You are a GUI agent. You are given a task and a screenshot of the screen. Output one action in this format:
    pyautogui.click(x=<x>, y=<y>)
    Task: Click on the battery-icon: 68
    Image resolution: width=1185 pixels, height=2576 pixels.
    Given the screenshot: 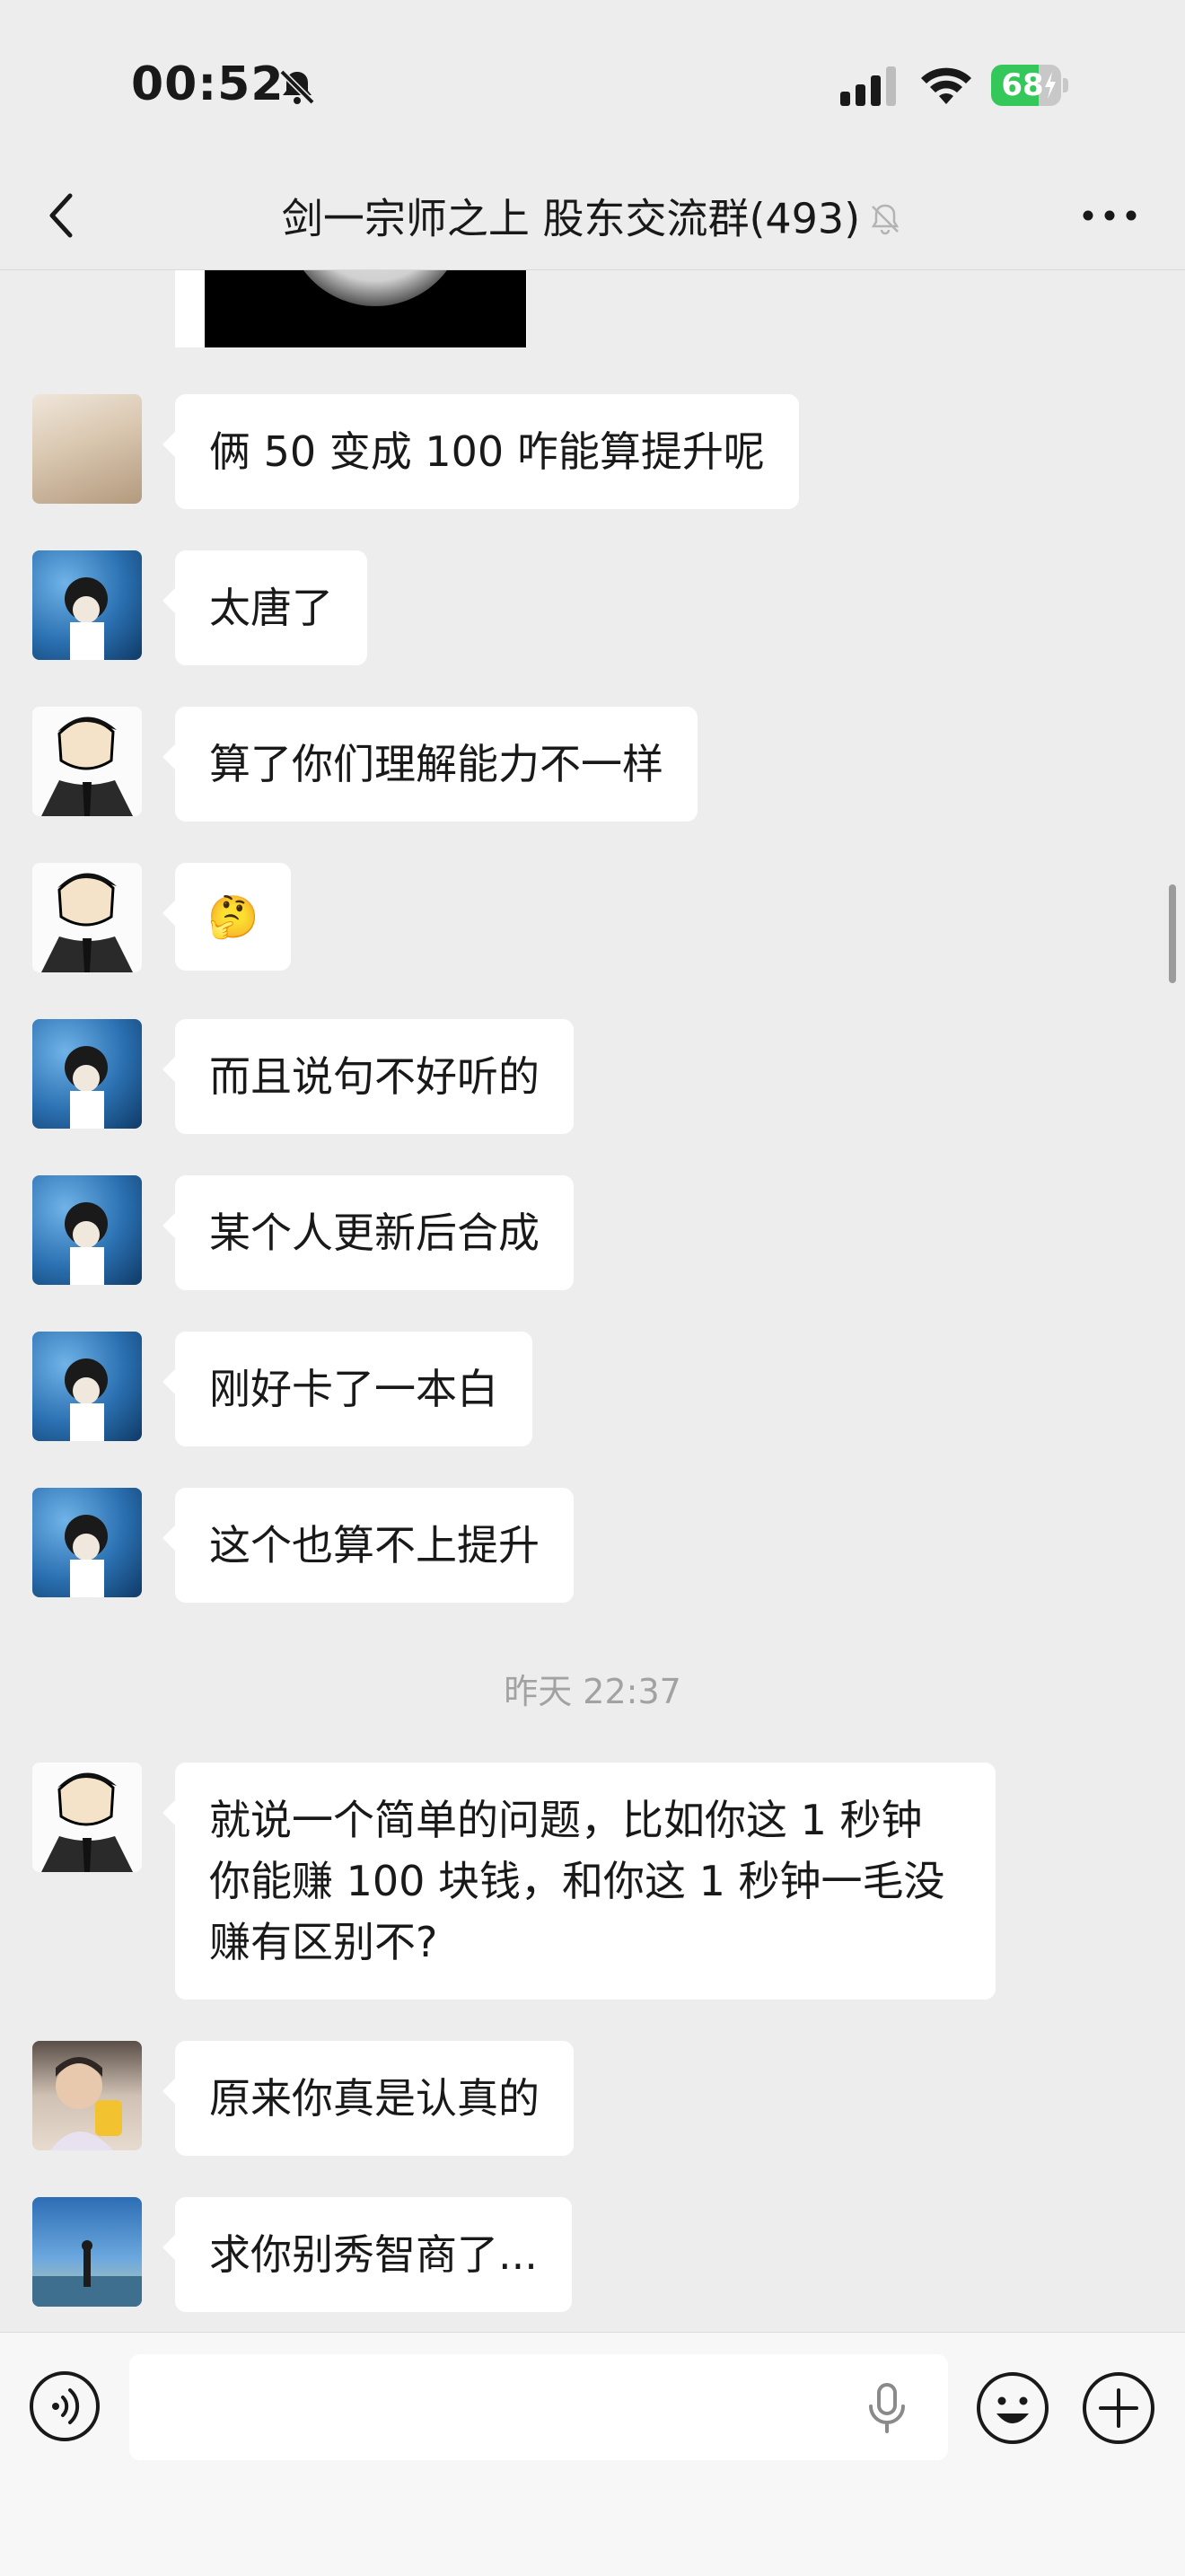 What is the action you would take?
    pyautogui.click(x=1030, y=85)
    